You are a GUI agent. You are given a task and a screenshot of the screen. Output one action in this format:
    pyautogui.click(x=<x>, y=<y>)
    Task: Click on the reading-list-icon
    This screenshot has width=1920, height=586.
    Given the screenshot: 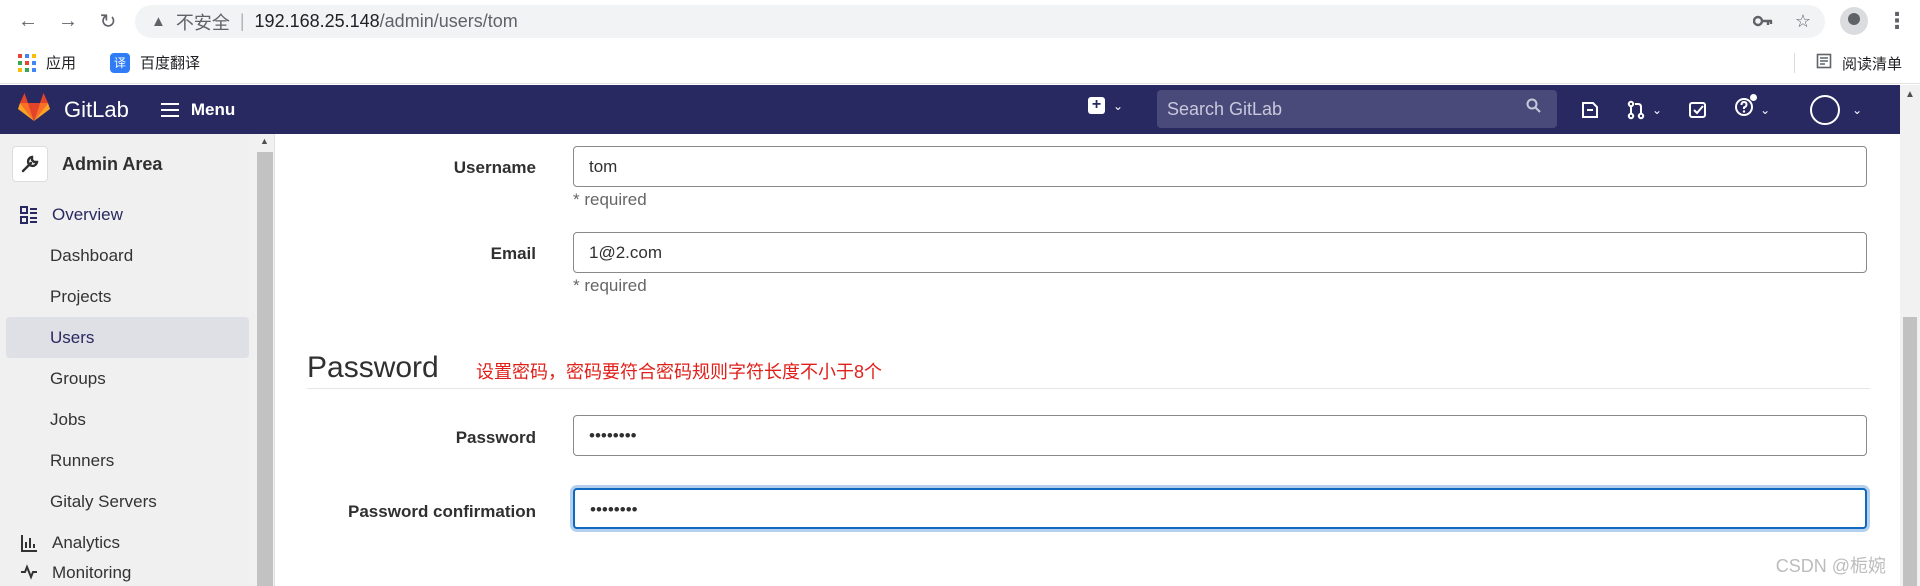 What is the action you would take?
    pyautogui.click(x=1824, y=63)
    